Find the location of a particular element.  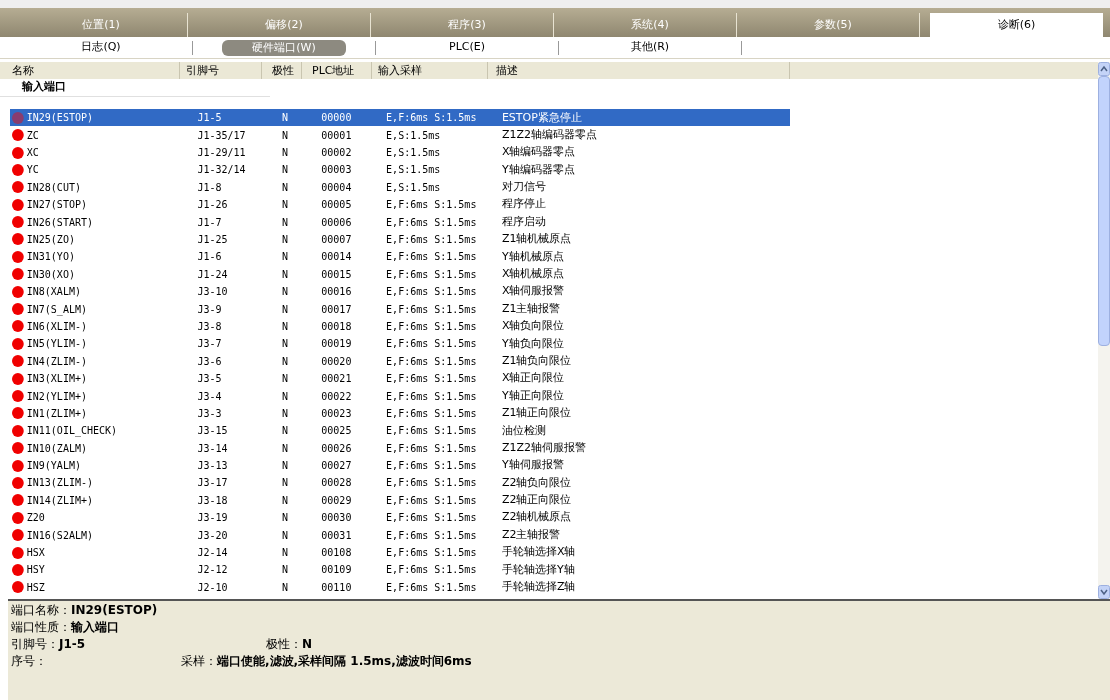

vertical-scrollbar is located at coordinates (1104, 330).